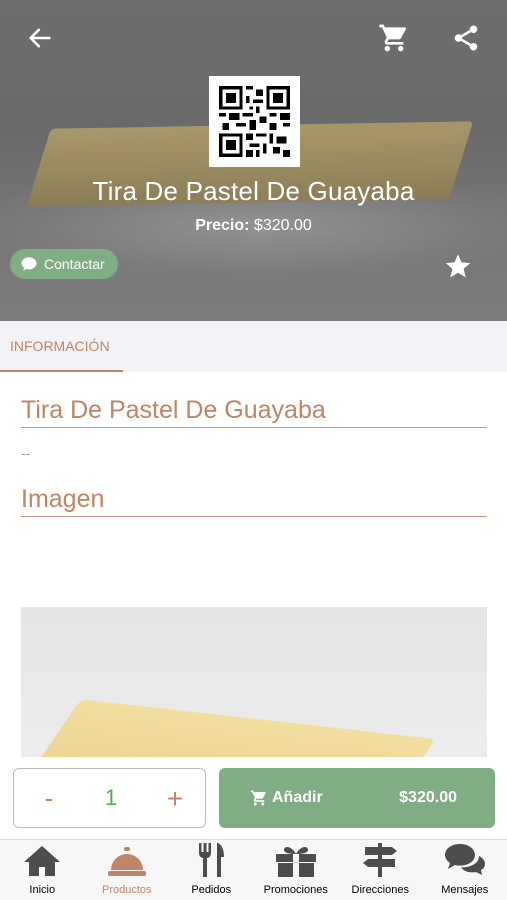  What do you see at coordinates (42, 890) in the screenshot?
I see `nav-label: Inicio` at bounding box center [42, 890].